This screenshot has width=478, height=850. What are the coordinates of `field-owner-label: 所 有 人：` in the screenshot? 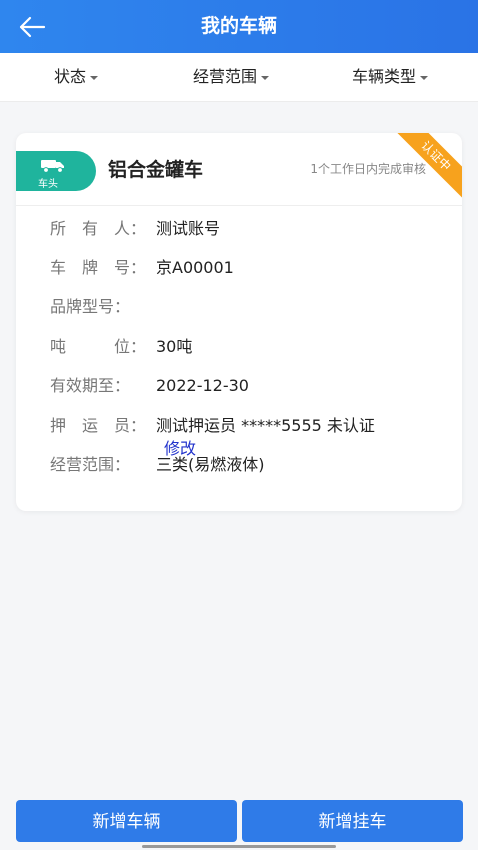 It's located at (98, 228).